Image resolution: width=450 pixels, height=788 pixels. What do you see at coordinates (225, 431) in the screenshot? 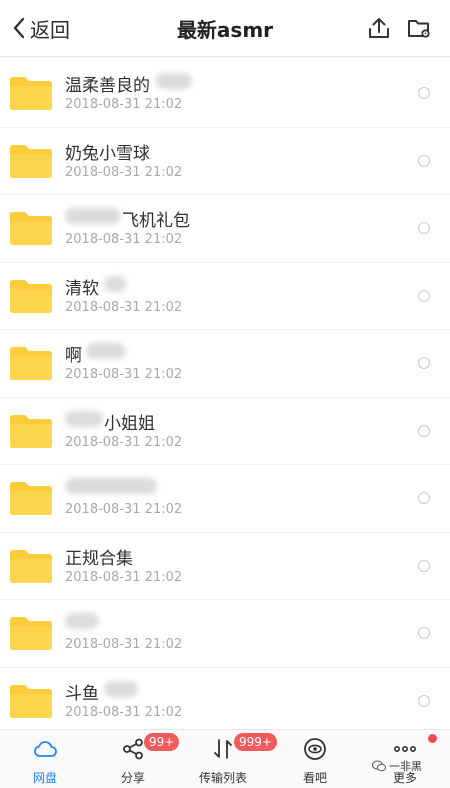
I see `list-item: 小姐姐 2018-08-31 21:02` at bounding box center [225, 431].